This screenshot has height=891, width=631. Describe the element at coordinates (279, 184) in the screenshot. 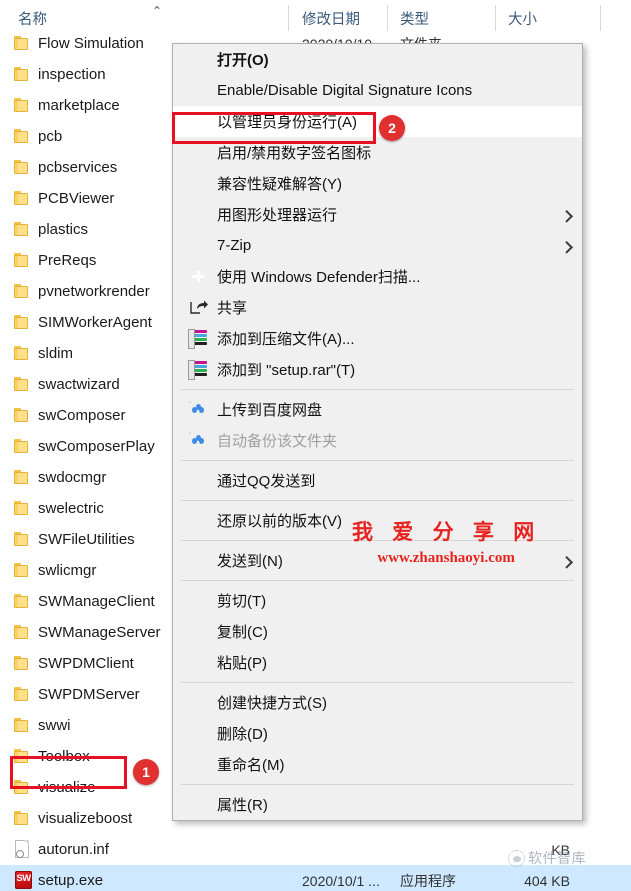

I see `menu-item-label: 兼容性疑难解答(Y)` at that location.